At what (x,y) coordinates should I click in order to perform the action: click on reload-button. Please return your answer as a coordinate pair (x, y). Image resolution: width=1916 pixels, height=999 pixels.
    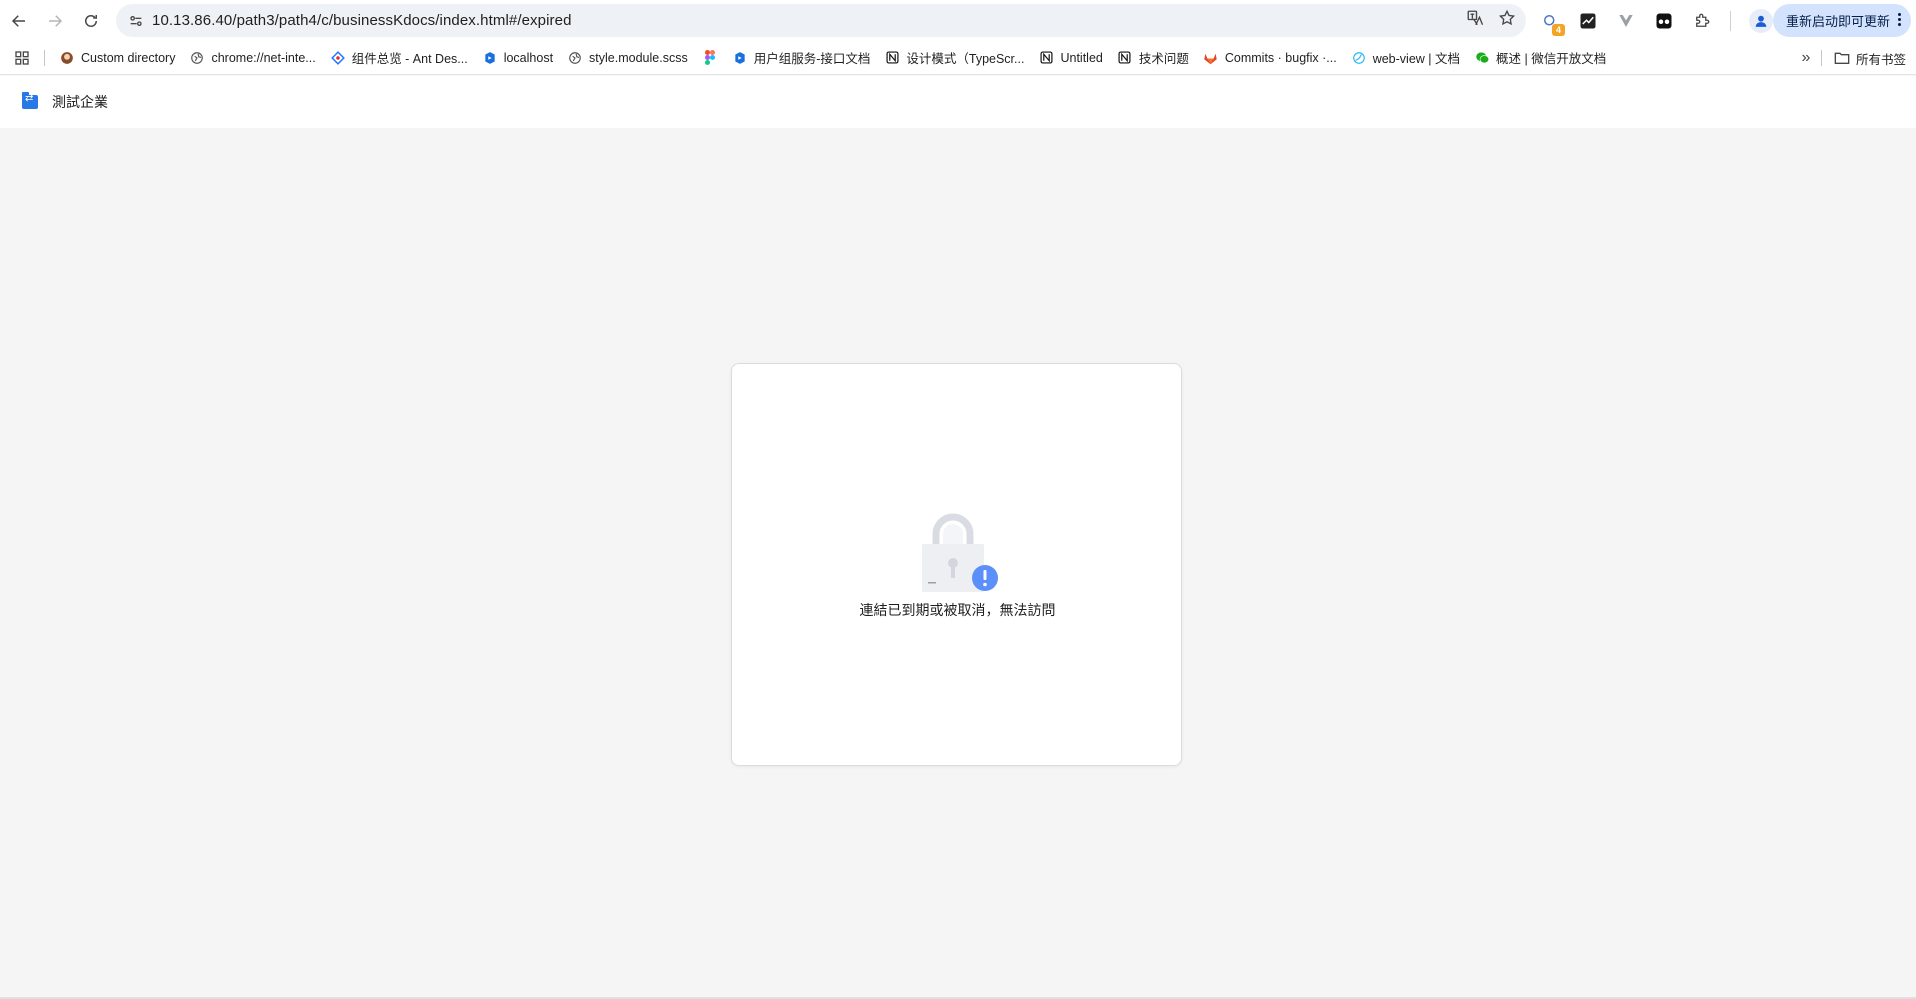
    Looking at the image, I should click on (91, 21).